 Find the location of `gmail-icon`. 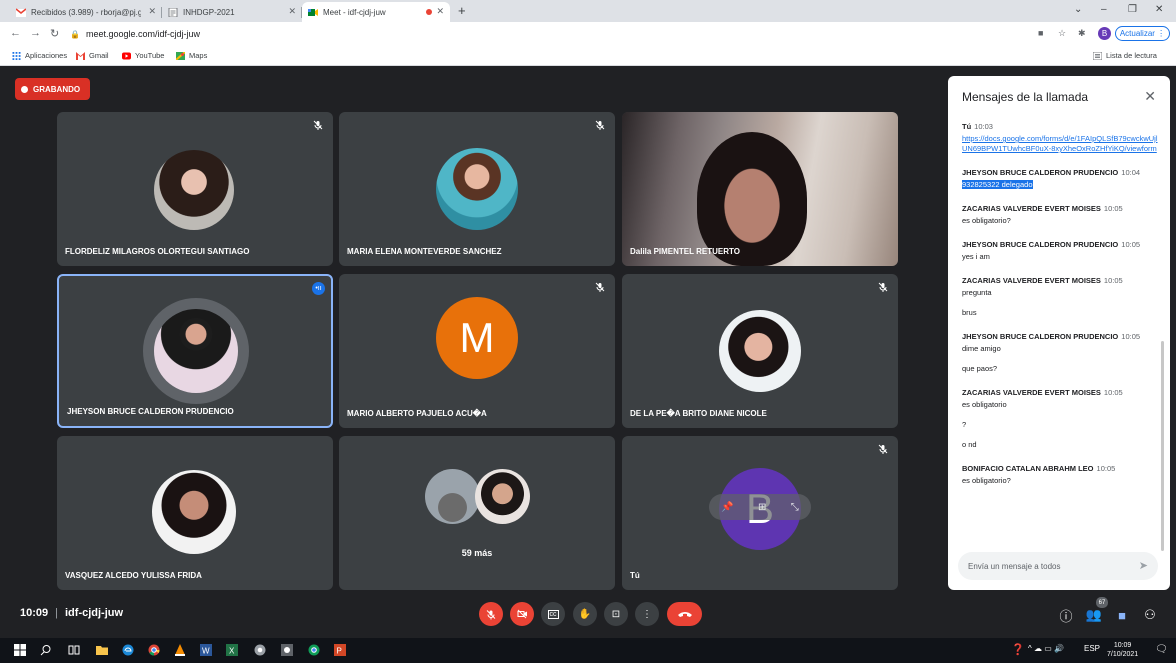

gmail-icon is located at coordinates (21, 12).